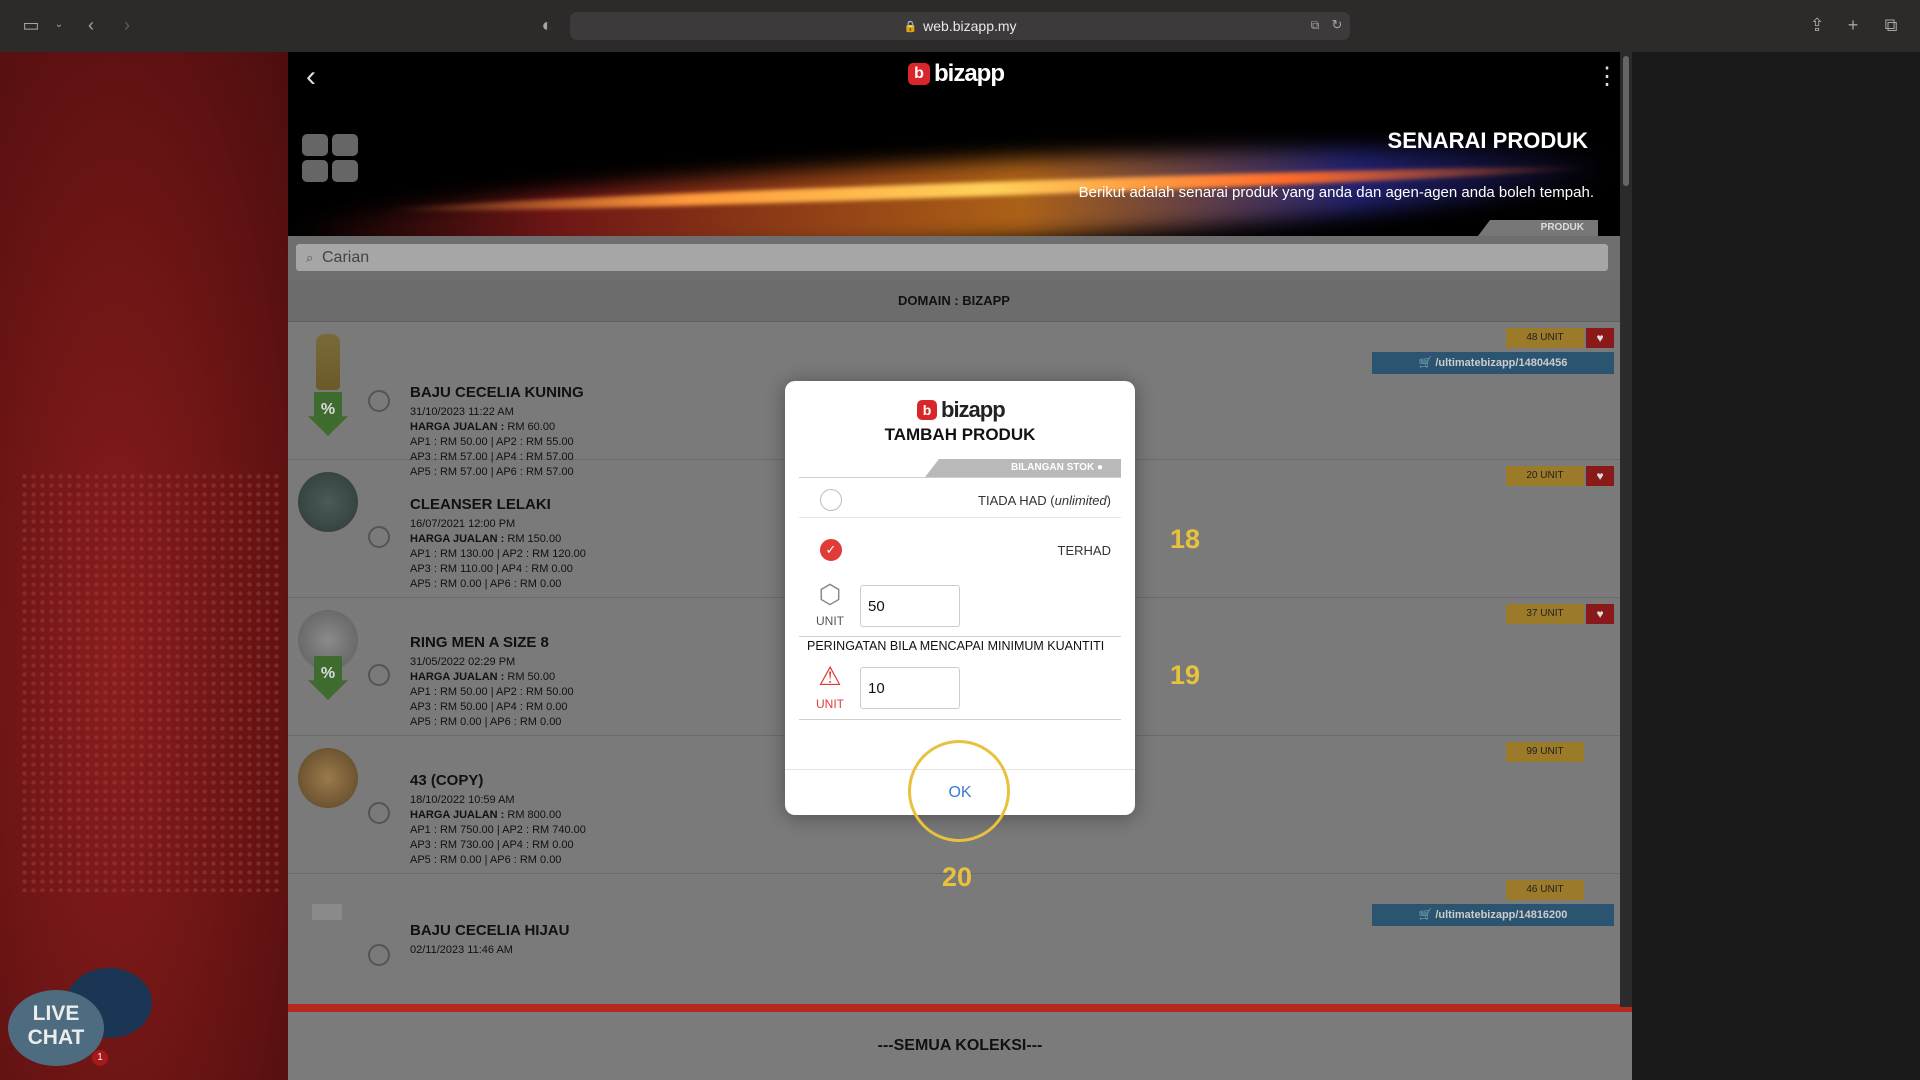 The image size is (1920, 1080). What do you see at coordinates (1545, 752) in the screenshot?
I see `stock-badge: 99 UNIT` at bounding box center [1545, 752].